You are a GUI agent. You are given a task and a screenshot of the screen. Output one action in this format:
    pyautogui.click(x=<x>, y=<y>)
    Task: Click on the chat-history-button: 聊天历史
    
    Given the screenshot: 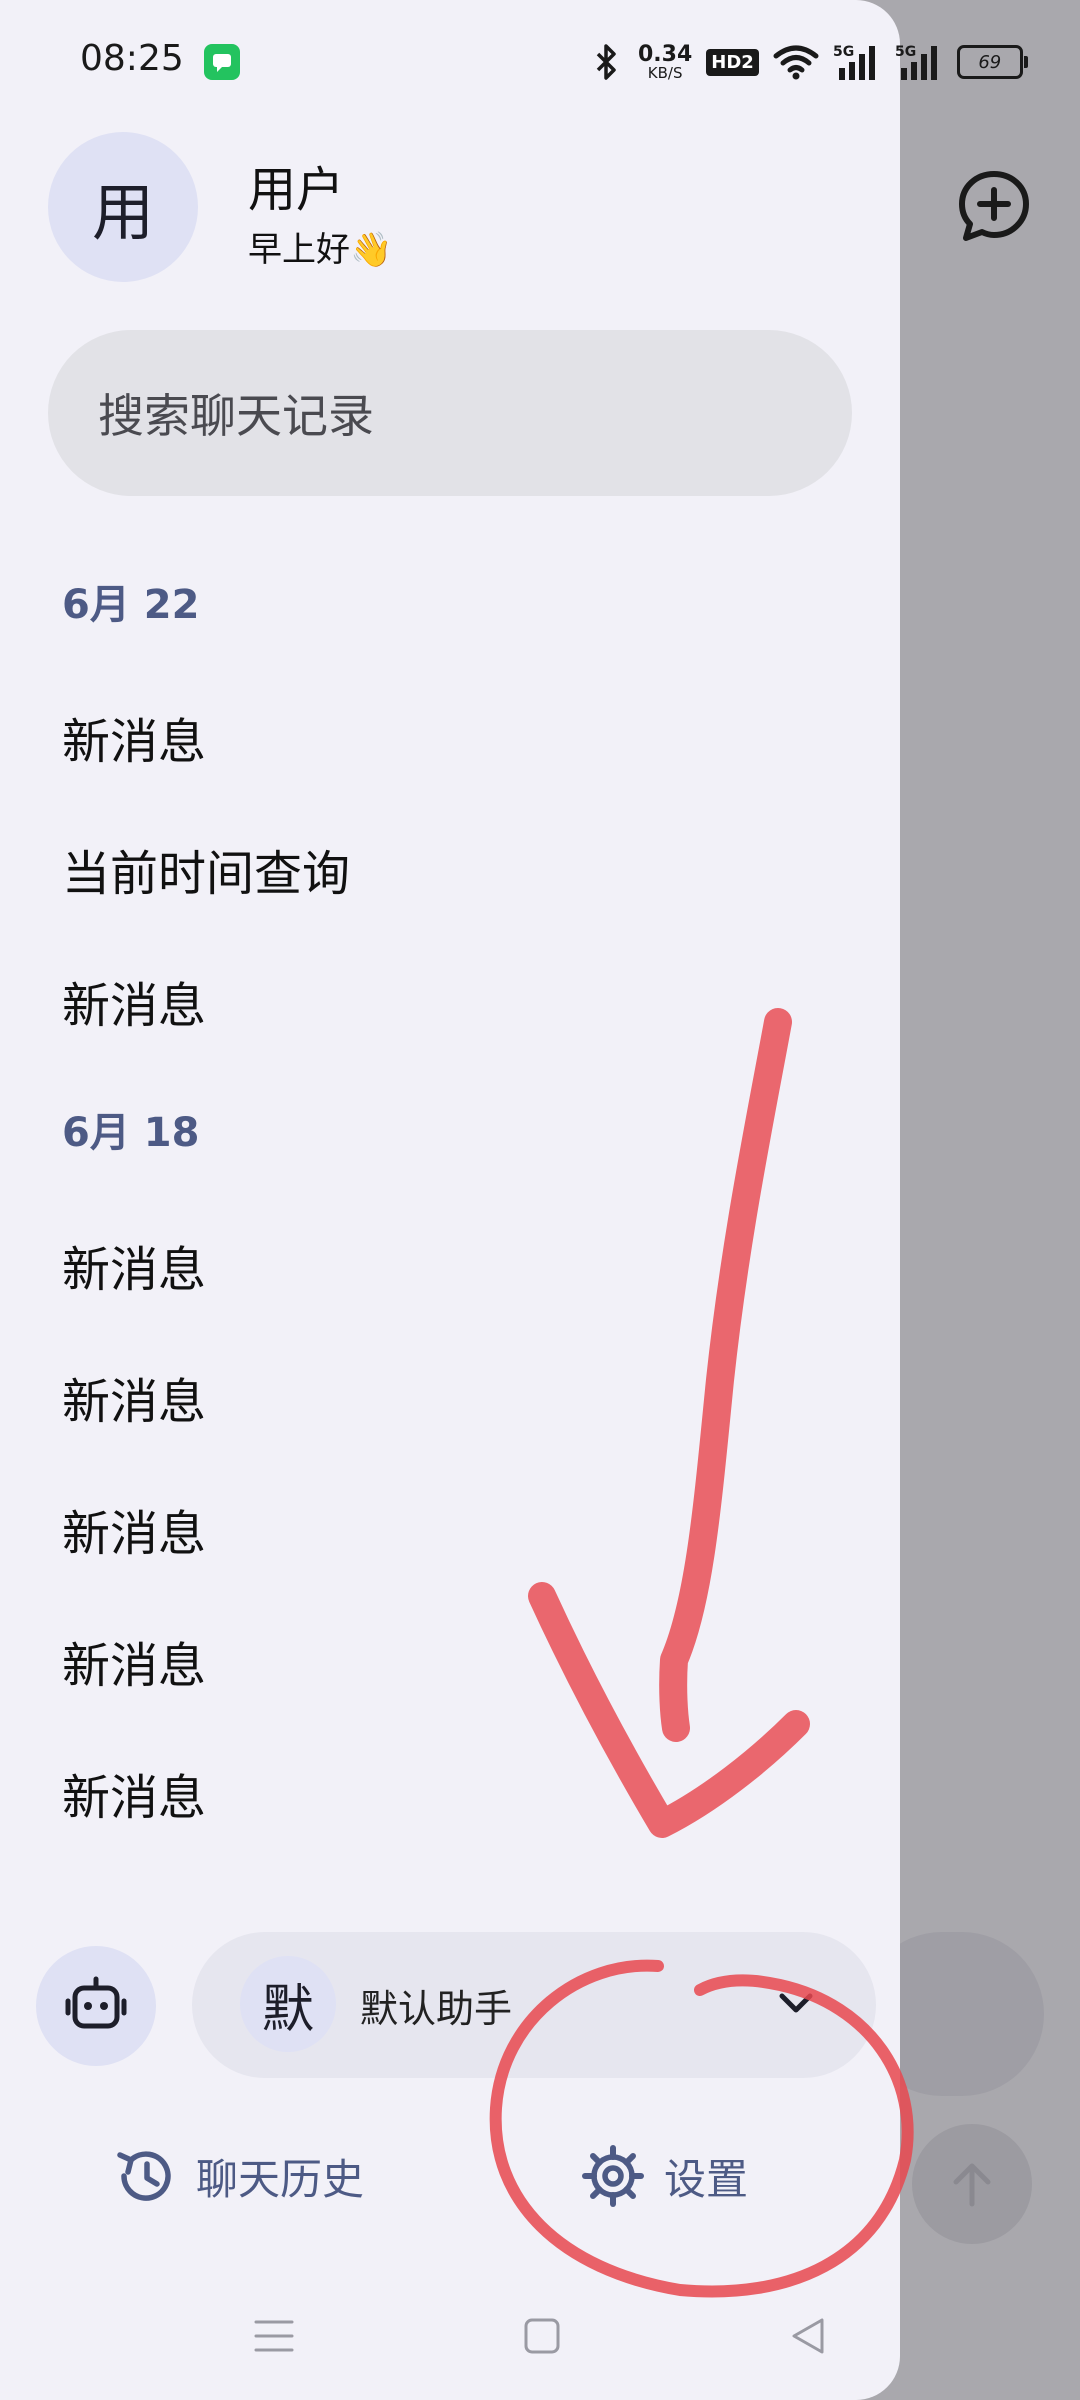 What is the action you would take?
    pyautogui.click(x=238, y=2176)
    